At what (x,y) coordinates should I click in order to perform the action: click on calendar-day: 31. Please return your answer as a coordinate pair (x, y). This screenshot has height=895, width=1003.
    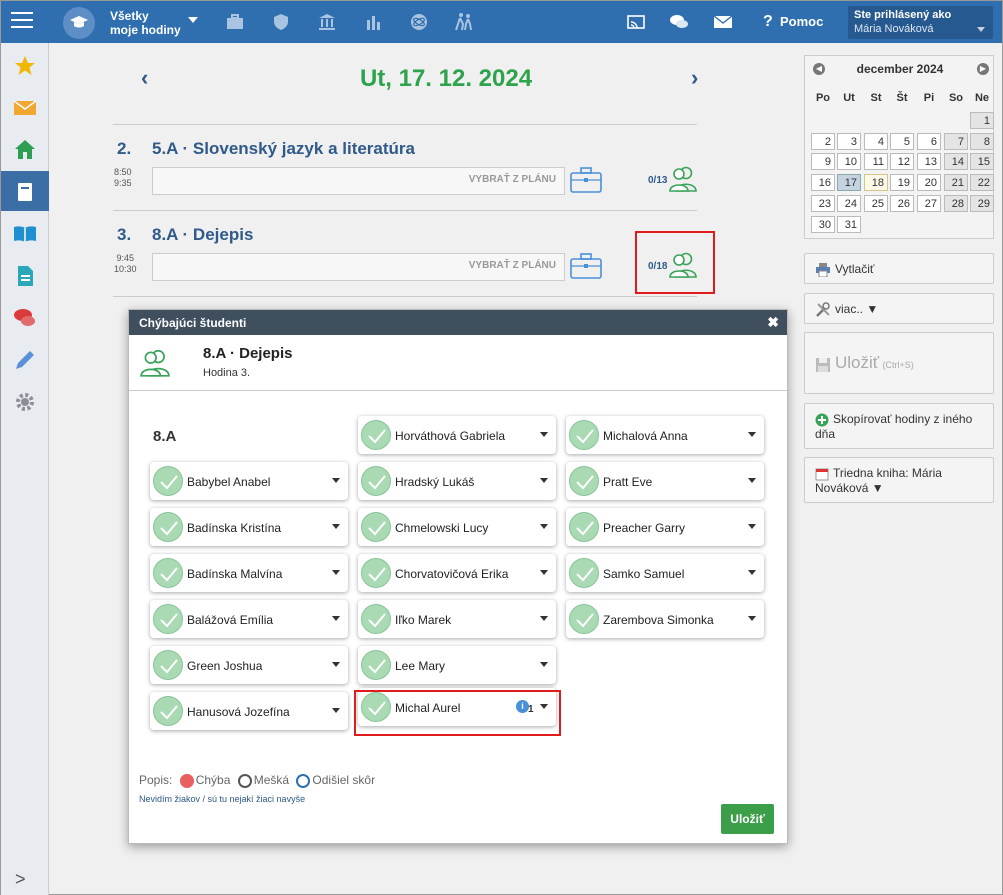
    Looking at the image, I should click on (849, 224).